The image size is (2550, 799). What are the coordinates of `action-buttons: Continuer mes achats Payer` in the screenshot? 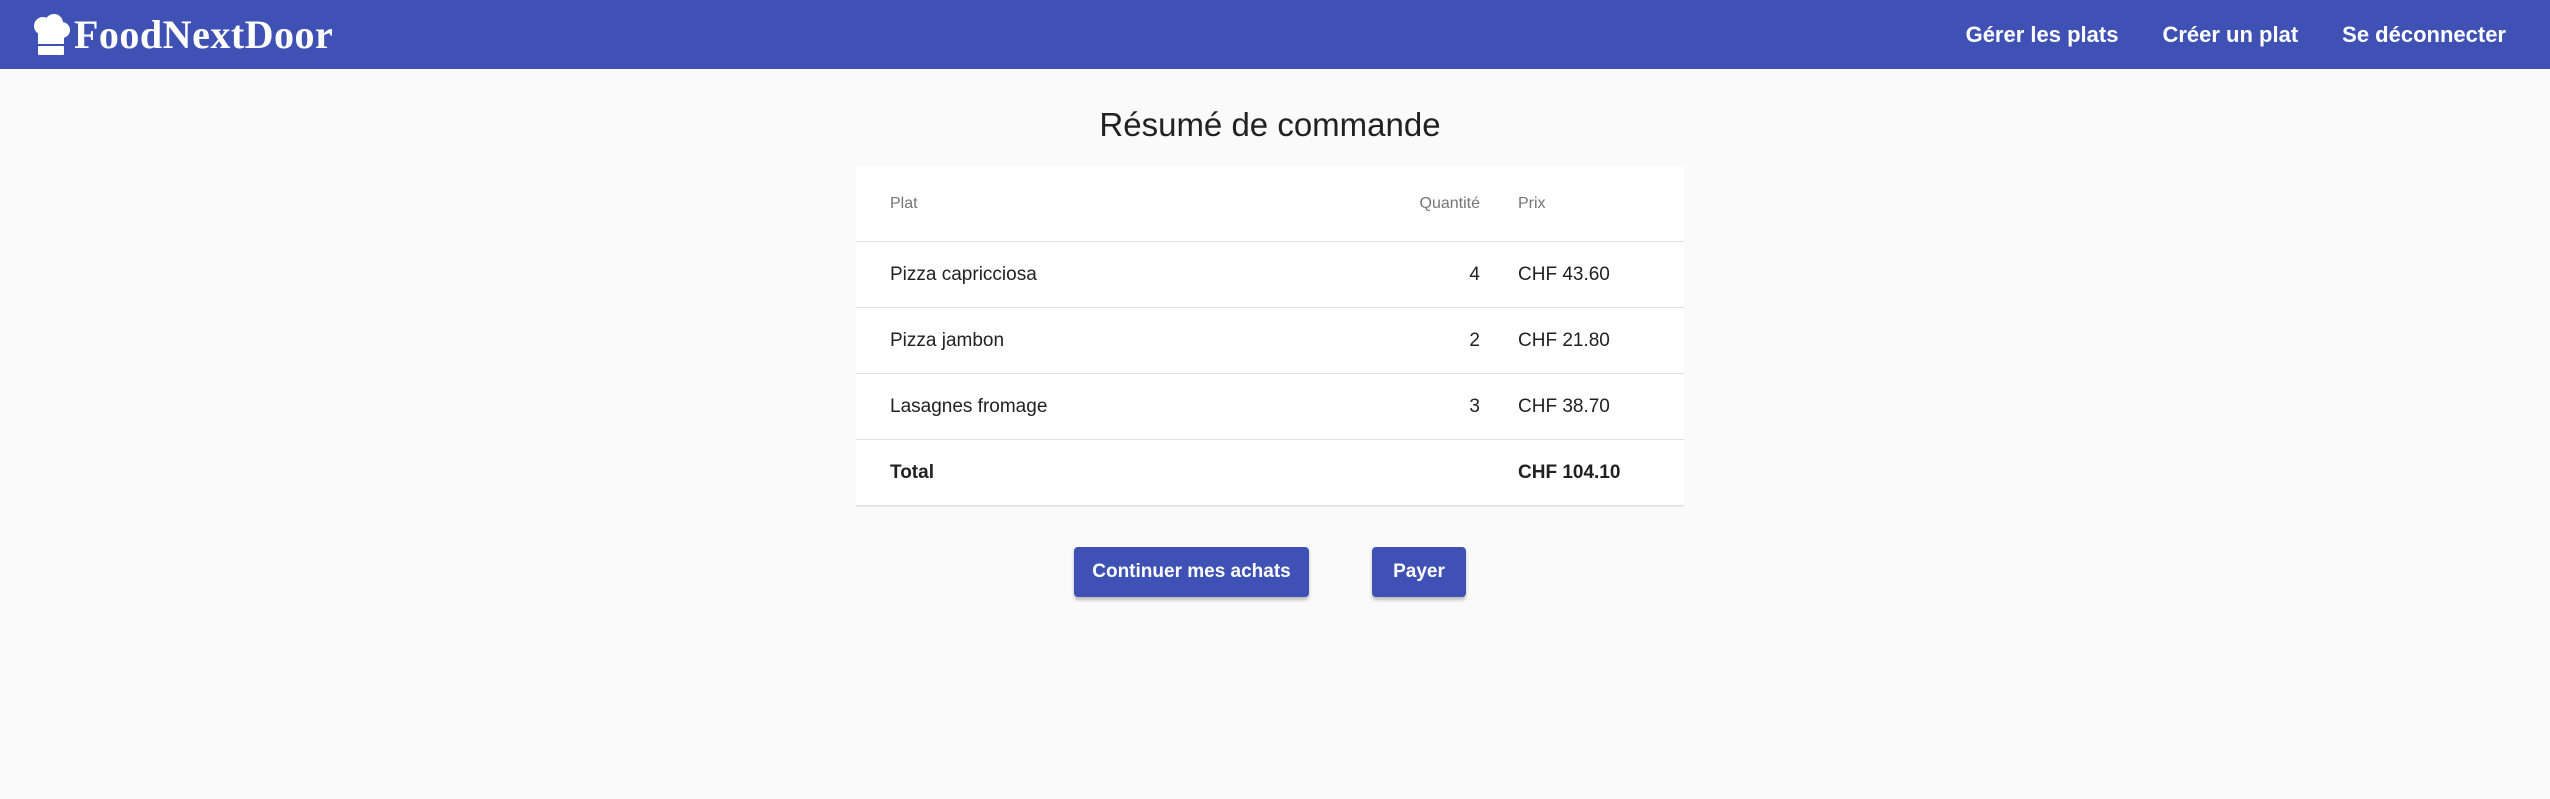 It's located at (1275, 572).